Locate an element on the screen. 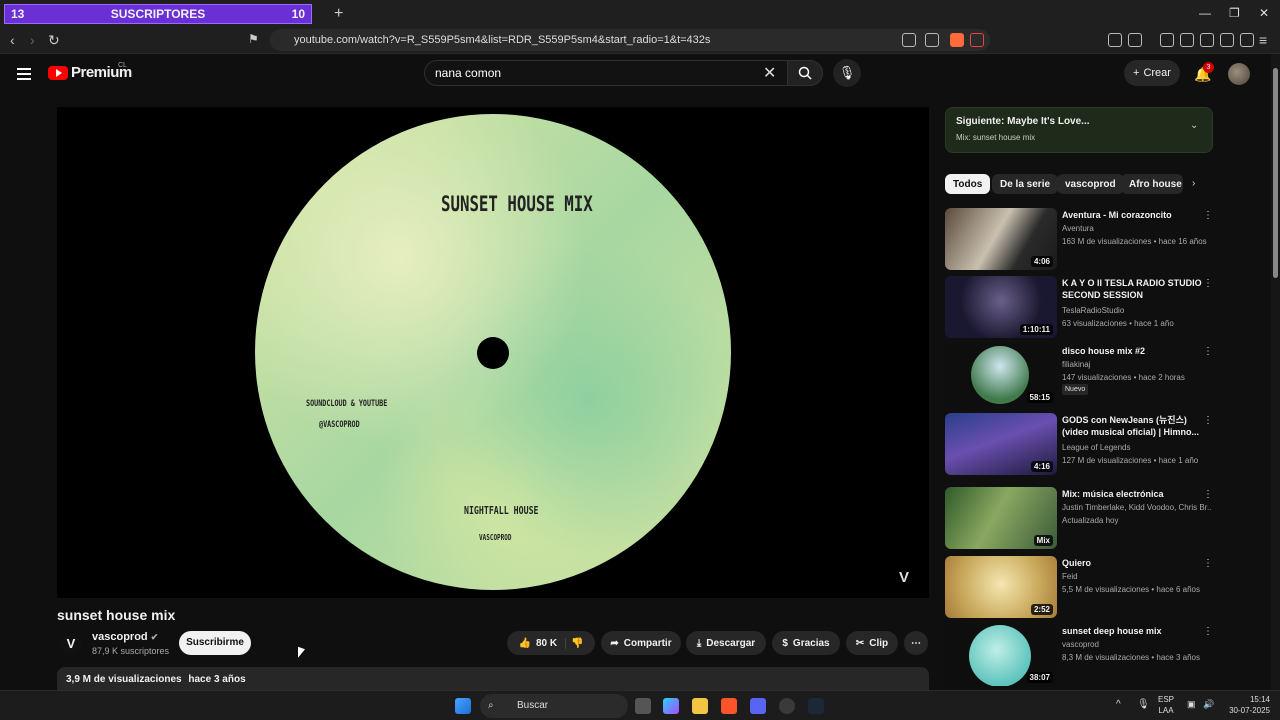 The height and width of the screenshot is (720, 1280). hamburger-menu-icon is located at coordinates (24, 74).